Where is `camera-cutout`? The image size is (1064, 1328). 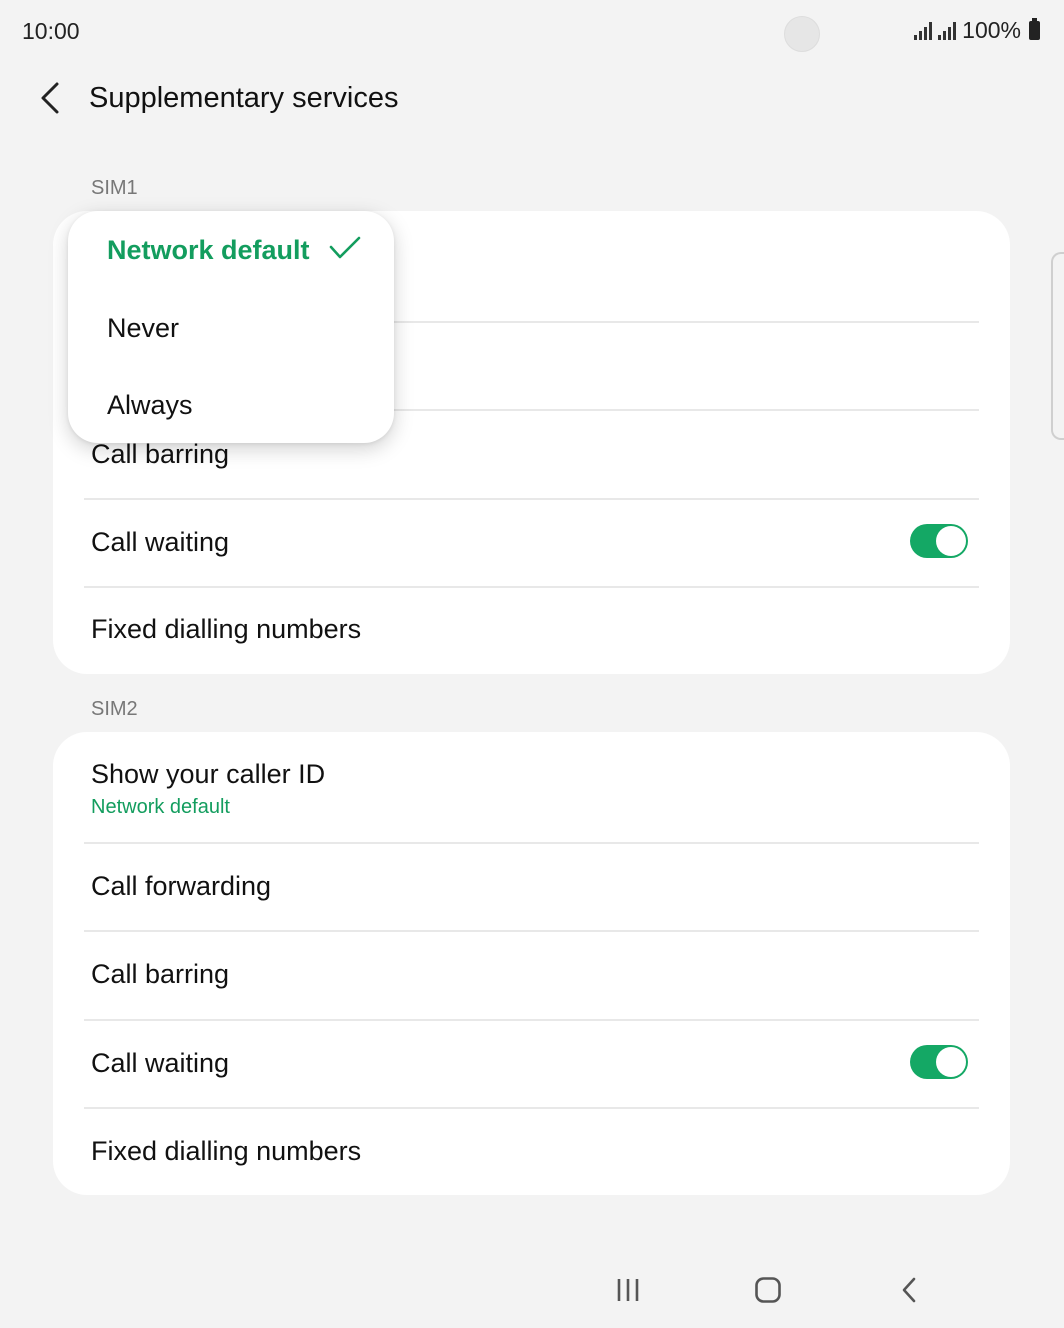
camera-cutout is located at coordinates (802, 34).